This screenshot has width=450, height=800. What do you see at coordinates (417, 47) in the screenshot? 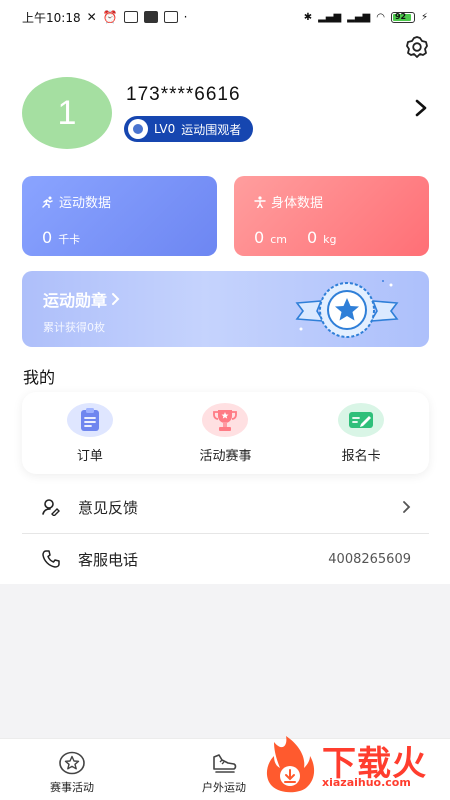
I see `settings-gear-icon` at bounding box center [417, 47].